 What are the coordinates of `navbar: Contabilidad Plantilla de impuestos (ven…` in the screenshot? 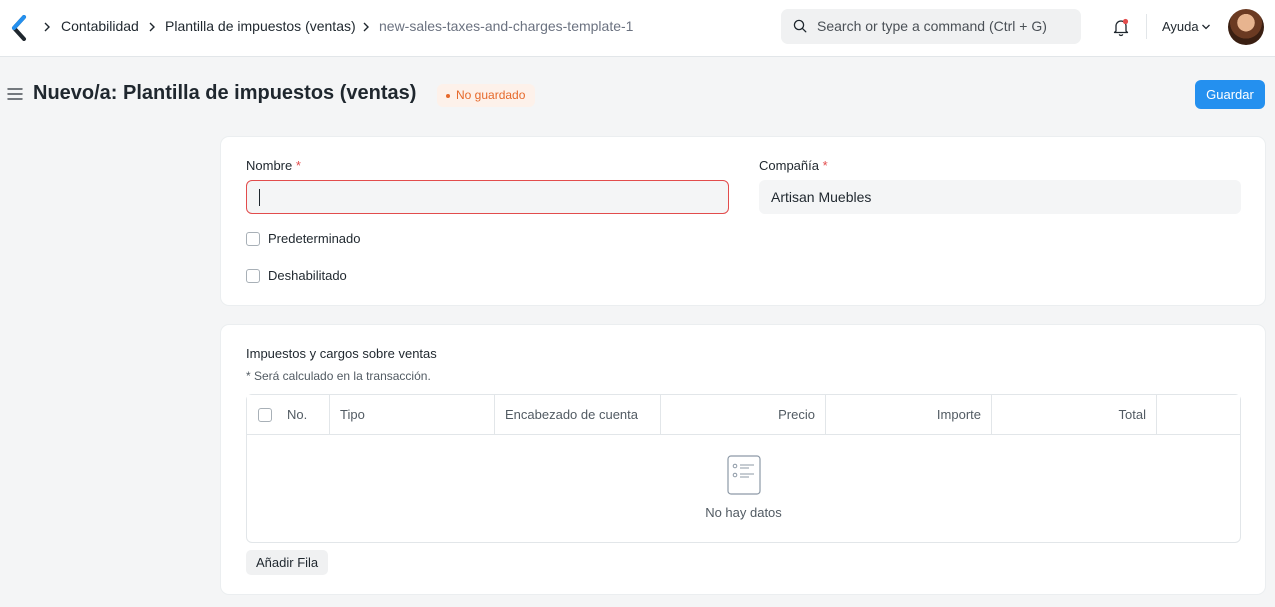 It's located at (637, 28).